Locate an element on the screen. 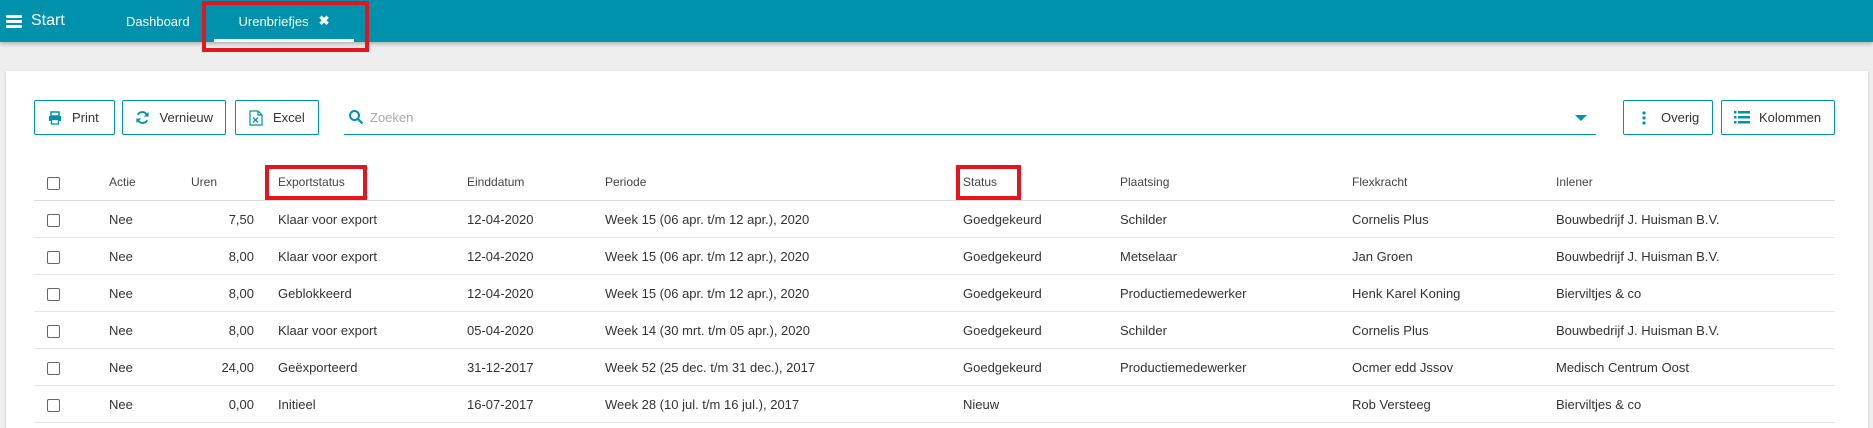 The image size is (1873, 428). cell-periode: Week 14 (30 mrt. t/m 05 apr.), 2020 is located at coordinates (707, 330).